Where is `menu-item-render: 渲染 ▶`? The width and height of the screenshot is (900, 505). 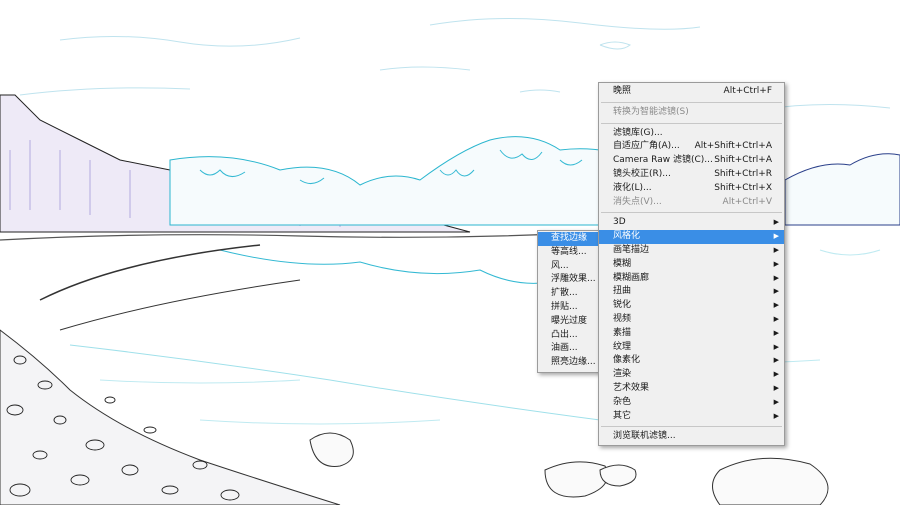 menu-item-render: 渲染 ▶ is located at coordinates (691, 375).